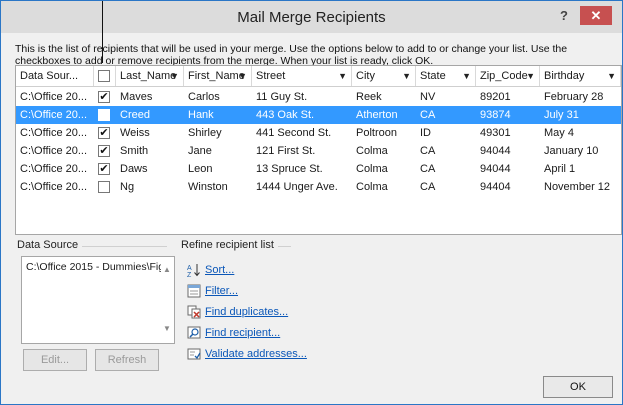 This screenshot has width=623, height=405. Describe the element at coordinates (377, 115) in the screenshot. I see `city-cell: Atherton` at that location.